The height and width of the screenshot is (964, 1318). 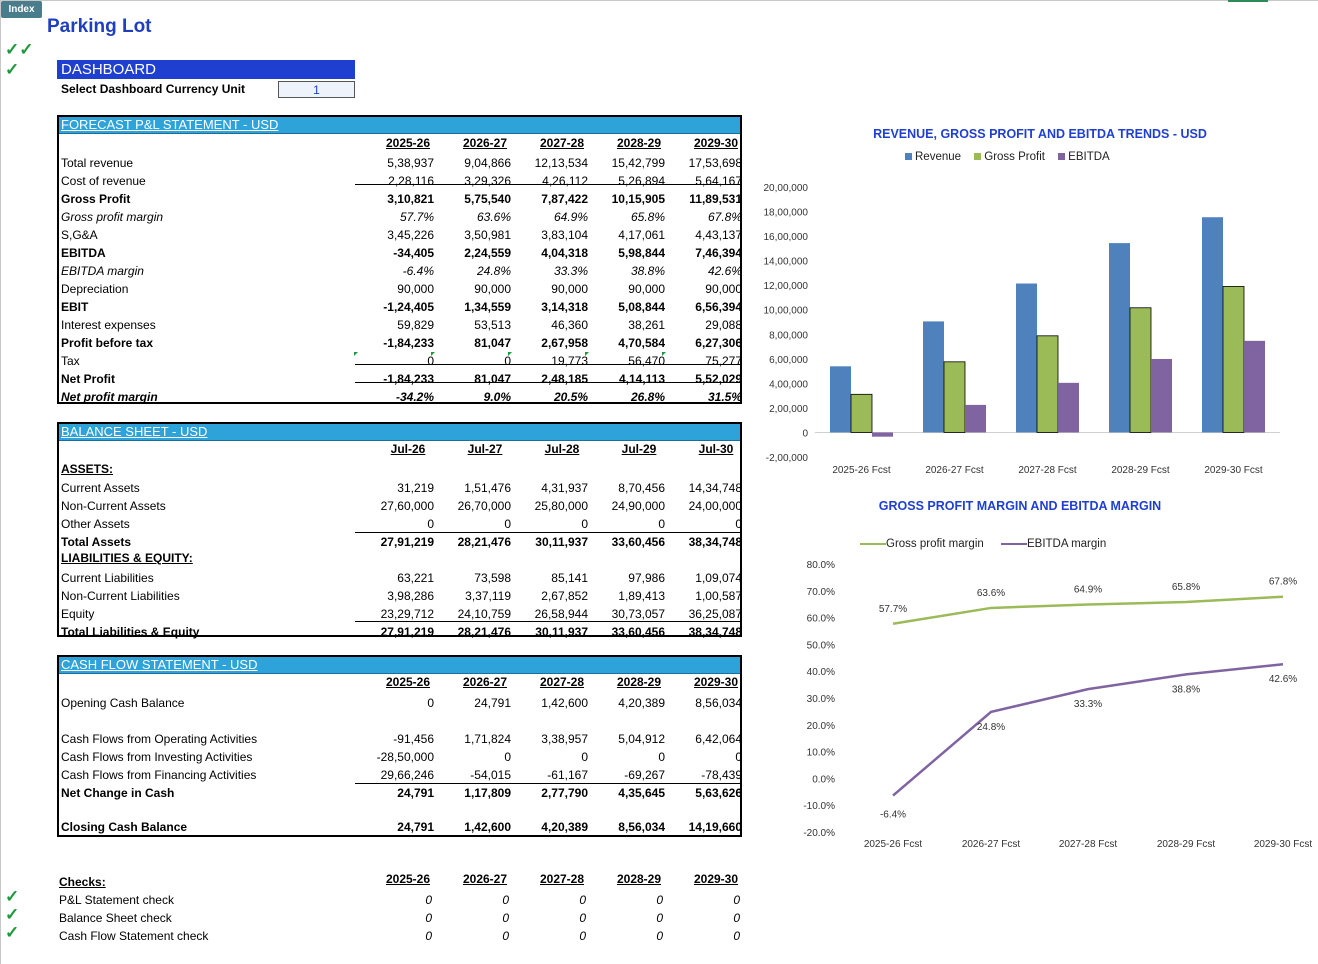 I want to click on cell-value: 17,53,698, so click(x=707, y=163).